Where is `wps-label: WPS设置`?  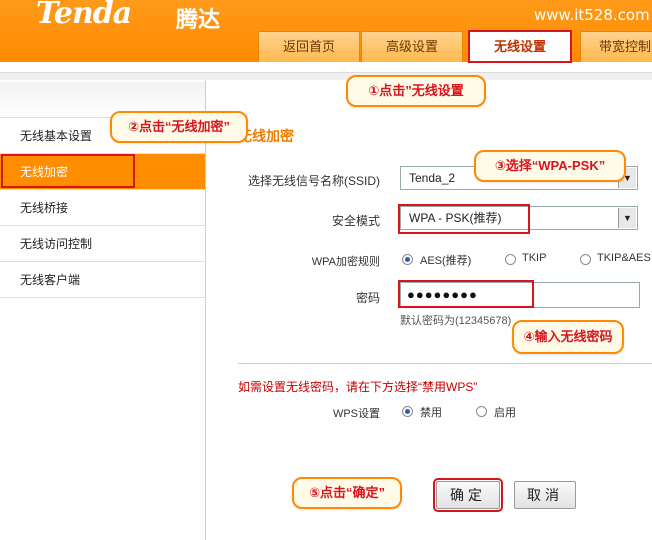 wps-label: WPS设置 is located at coordinates (356, 414).